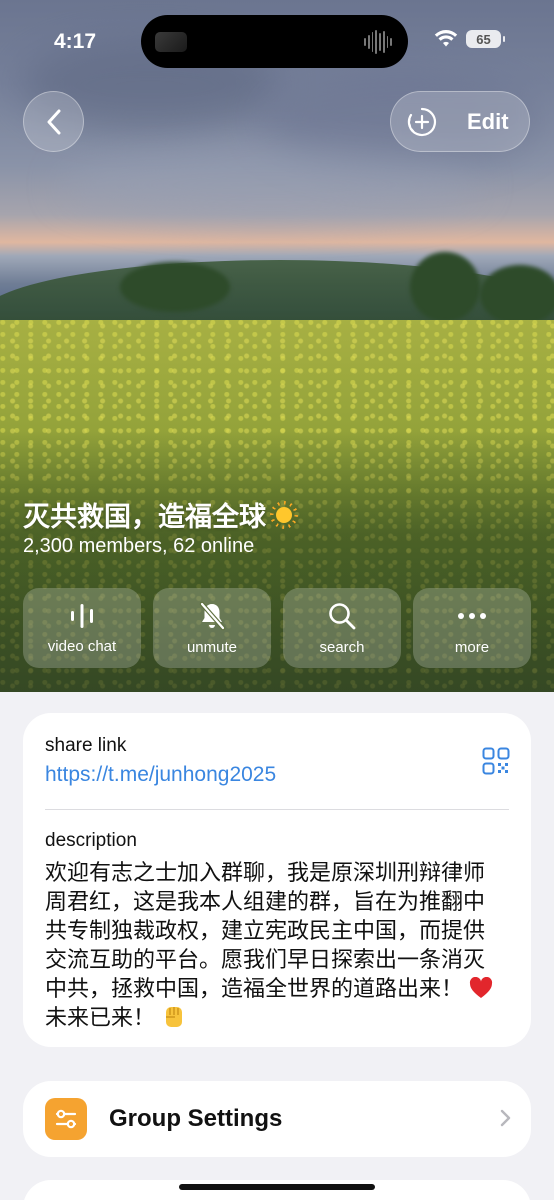 The height and width of the screenshot is (1200, 554). What do you see at coordinates (100, 1017) in the screenshot?
I see `description-tail: 未来已来！` at bounding box center [100, 1017].